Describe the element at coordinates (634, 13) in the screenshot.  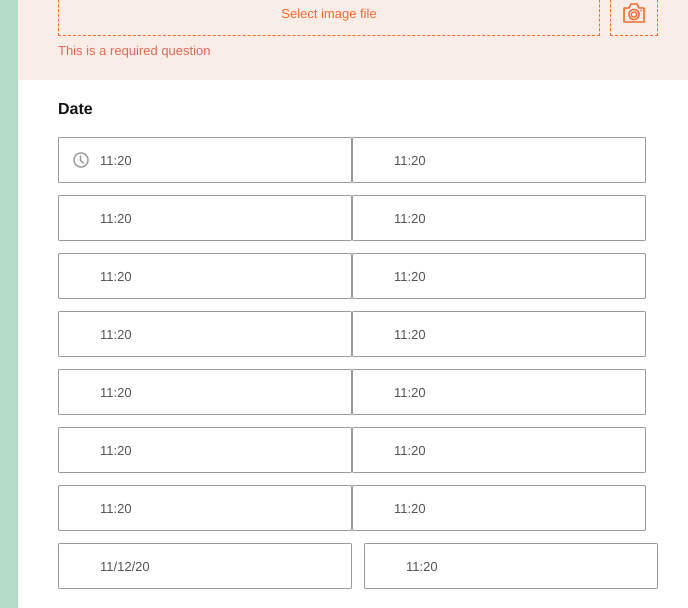
I see `camera-icon` at that location.